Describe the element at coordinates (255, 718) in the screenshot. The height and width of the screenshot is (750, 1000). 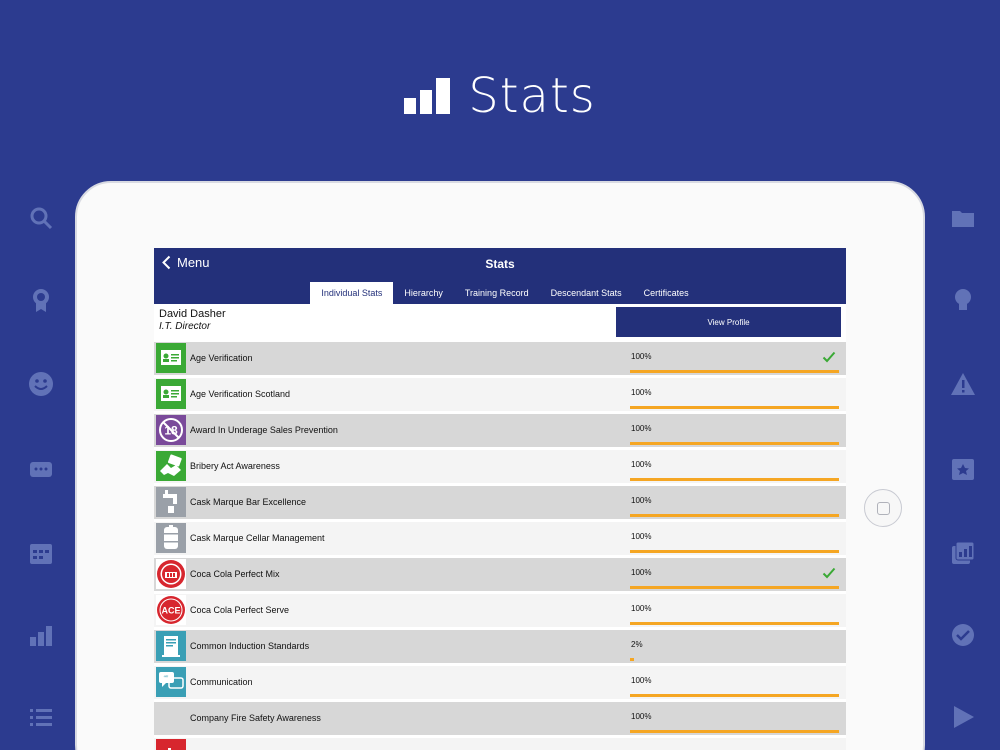
I see `course-name: Company Fire Safety Awareness` at that location.